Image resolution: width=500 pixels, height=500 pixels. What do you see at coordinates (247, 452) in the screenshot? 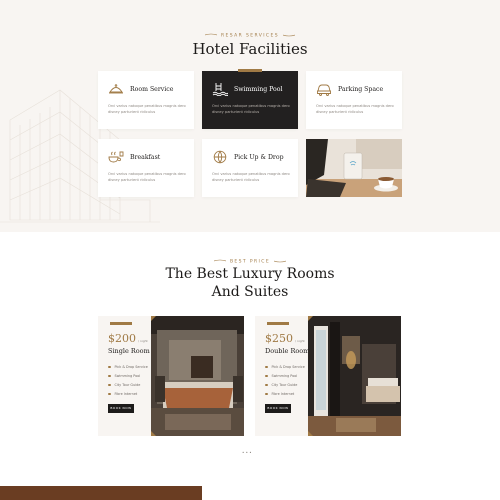
I see `carousel-pager: • • •` at bounding box center [247, 452].